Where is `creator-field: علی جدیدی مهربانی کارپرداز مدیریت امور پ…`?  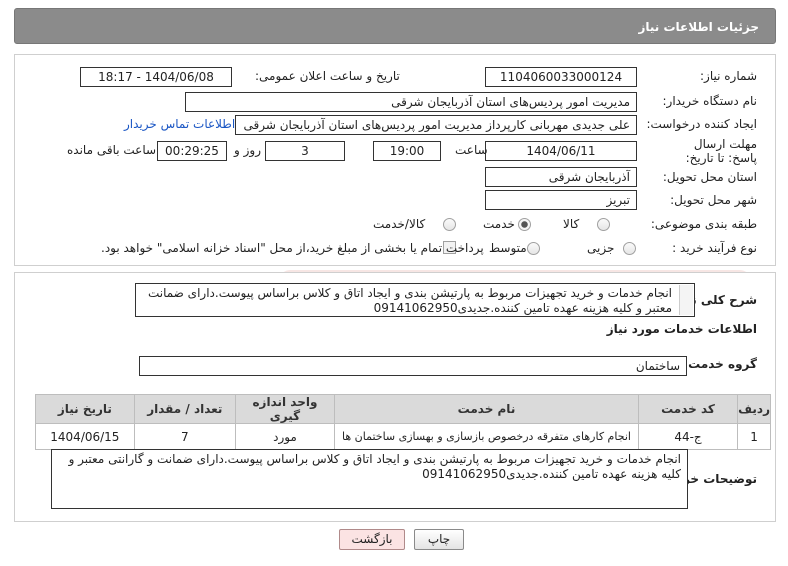
creator-field: علی جدیدی مهربانی کارپرداز مدیریت امور پ… is located at coordinates (436, 125).